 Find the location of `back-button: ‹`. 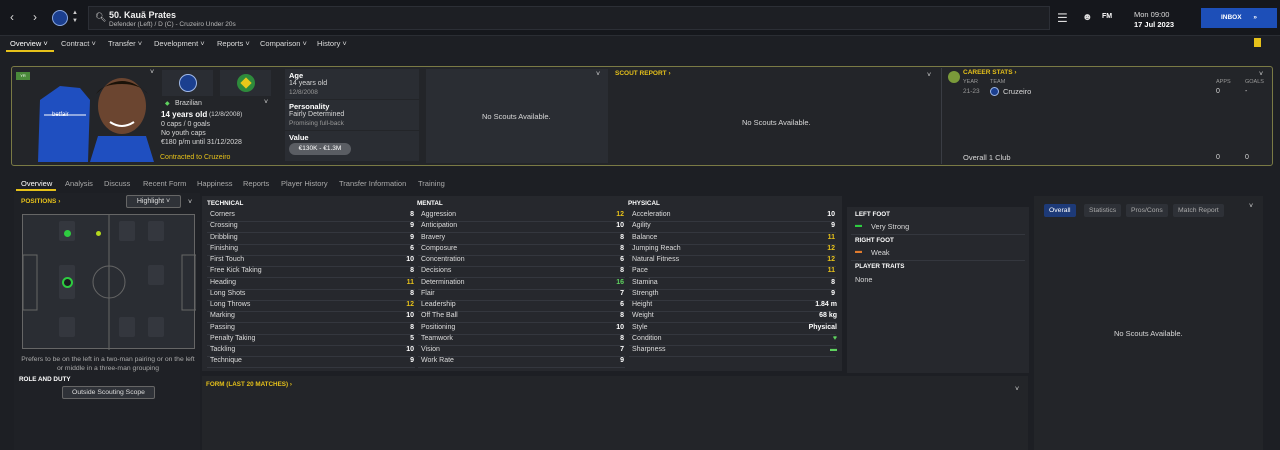

back-button: ‹ is located at coordinates (12, 17).